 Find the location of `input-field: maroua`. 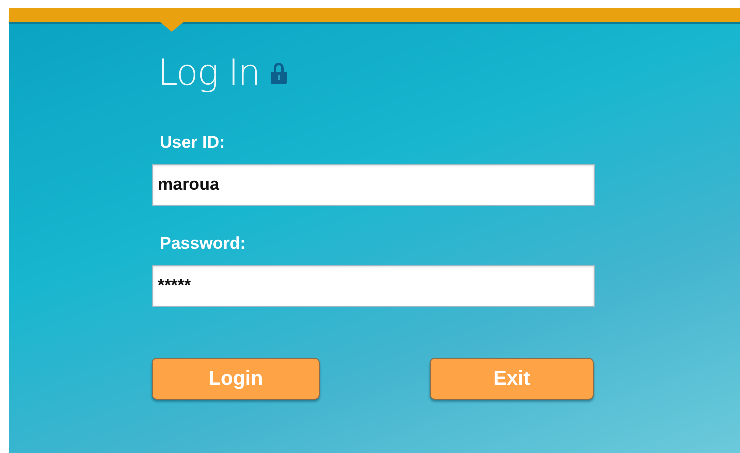

input-field: maroua is located at coordinates (373, 185).